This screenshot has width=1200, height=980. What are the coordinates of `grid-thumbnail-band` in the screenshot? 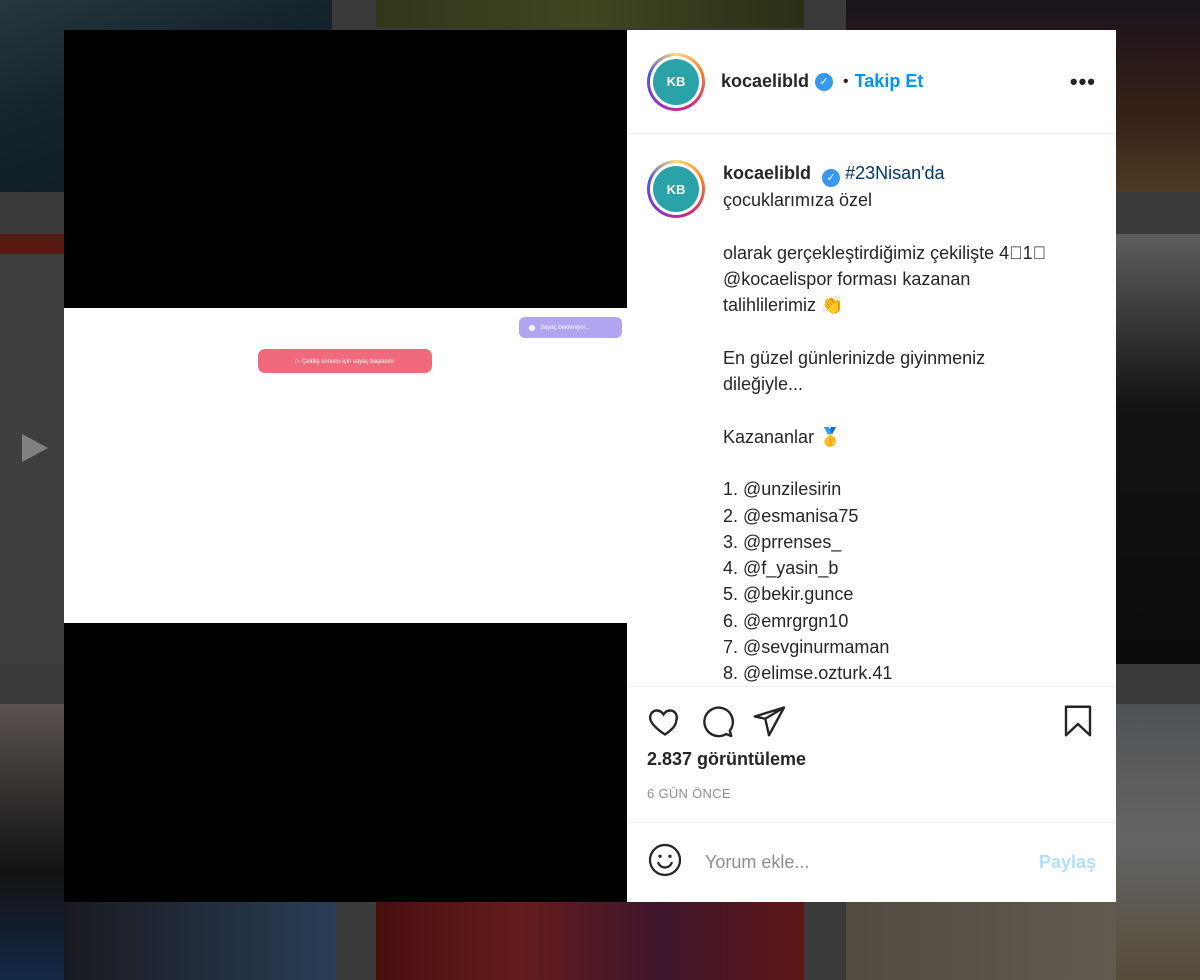 It's located at (32, 244).